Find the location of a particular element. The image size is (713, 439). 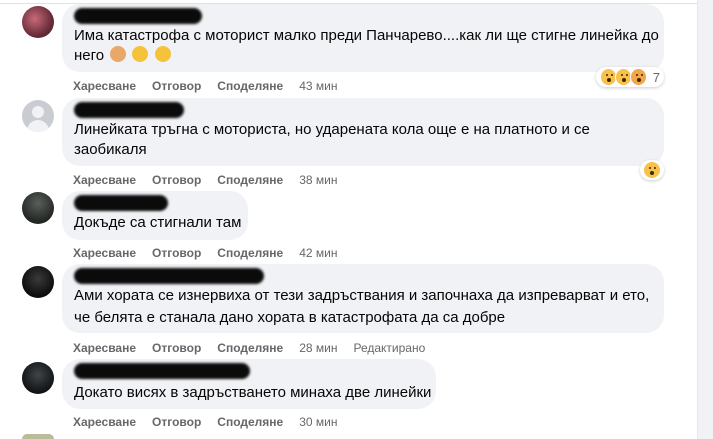

comment-actions: Харесване Отговор Споделяне 42 мин is located at coordinates (213, 253).